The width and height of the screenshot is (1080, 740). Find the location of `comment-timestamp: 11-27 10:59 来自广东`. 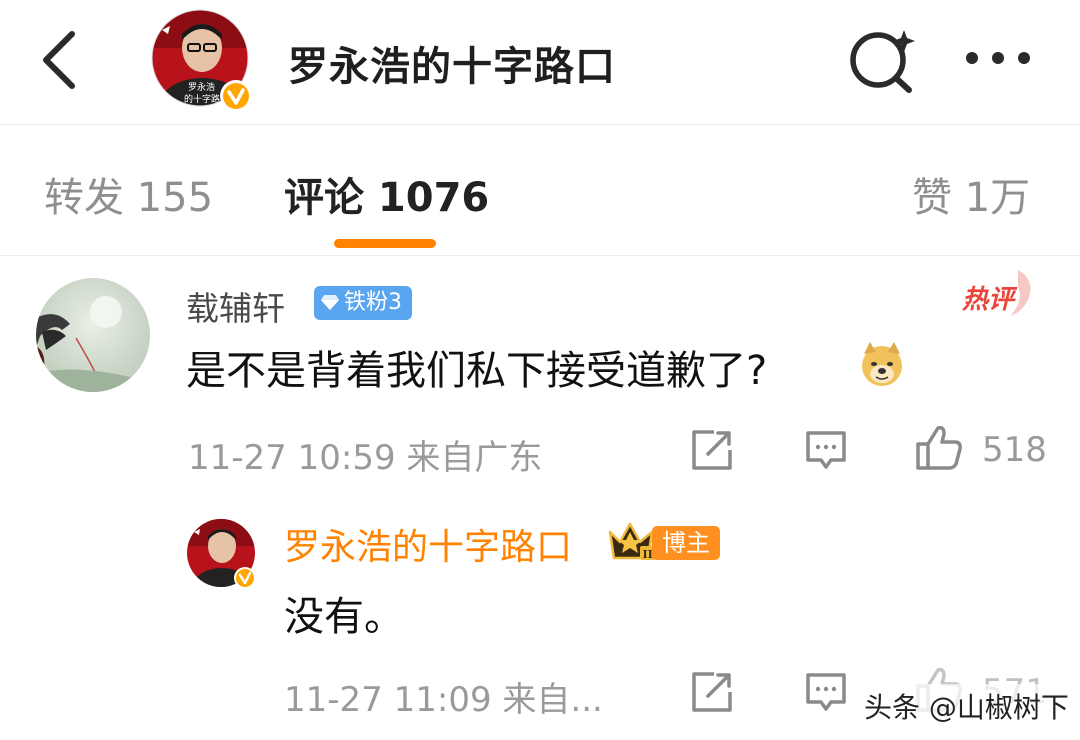

comment-timestamp: 11-27 10:59 来自广东 is located at coordinates (365, 458).